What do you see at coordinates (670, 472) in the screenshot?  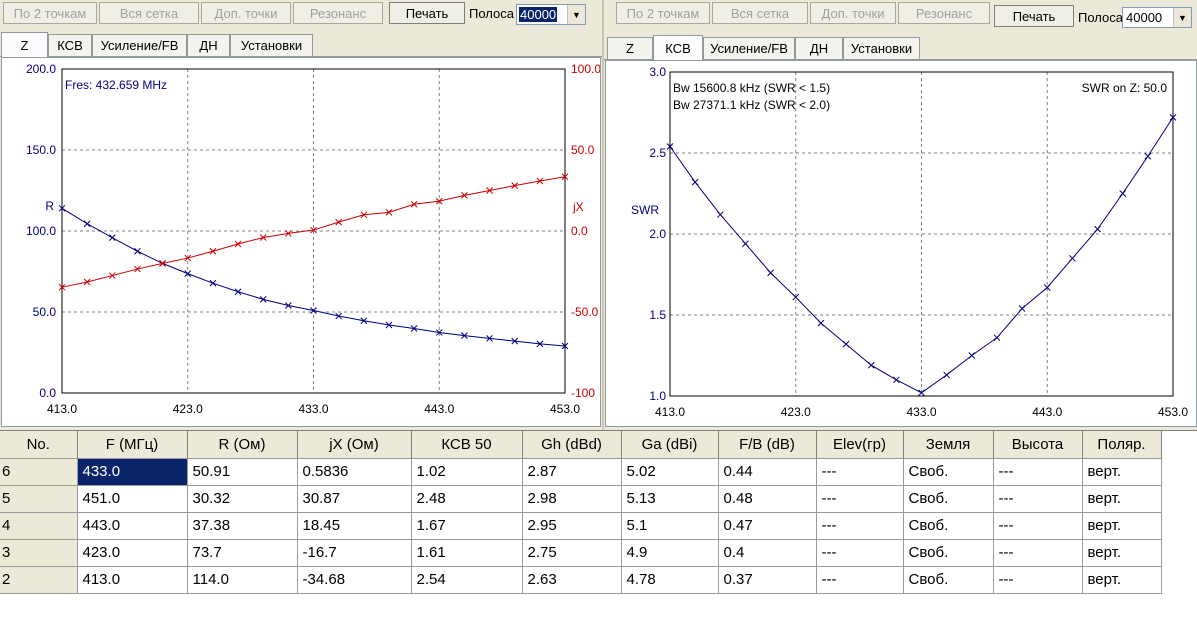 I see `cell-gain-dbi: 5.02` at bounding box center [670, 472].